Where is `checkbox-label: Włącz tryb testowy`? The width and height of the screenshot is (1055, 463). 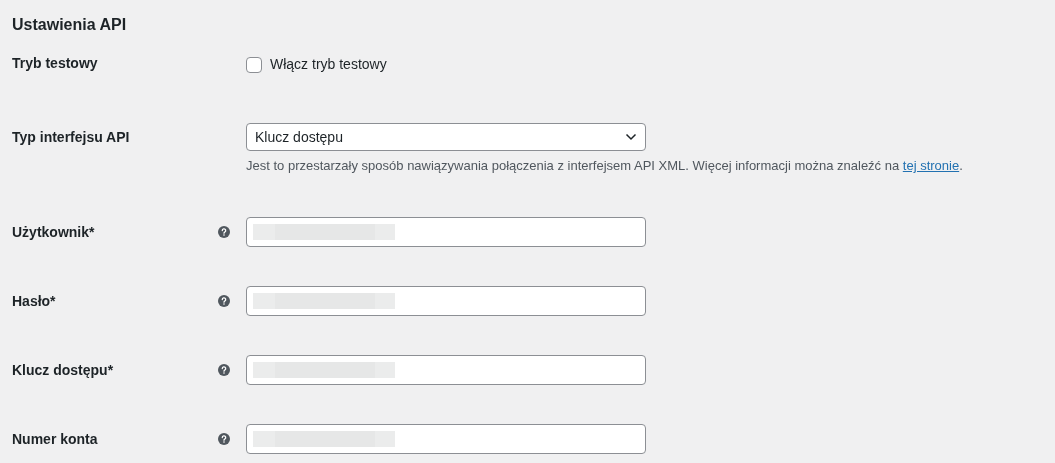
checkbox-label: Włącz tryb testowy is located at coordinates (328, 64).